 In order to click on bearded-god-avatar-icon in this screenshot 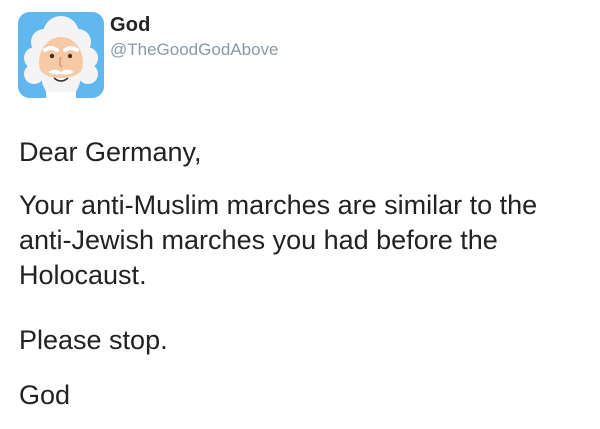, I will do `click(61, 55)`.